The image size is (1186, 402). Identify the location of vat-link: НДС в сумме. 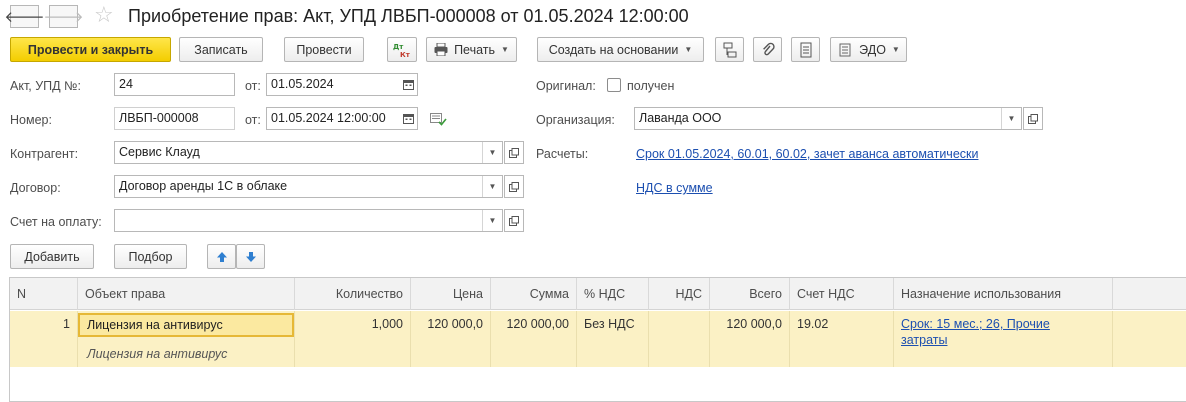
(674, 188).